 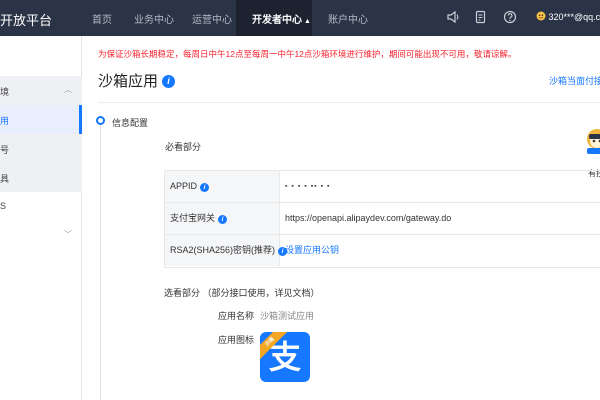 I want to click on nav-developer-center: 开发者中心 ▲, so click(x=281, y=18).